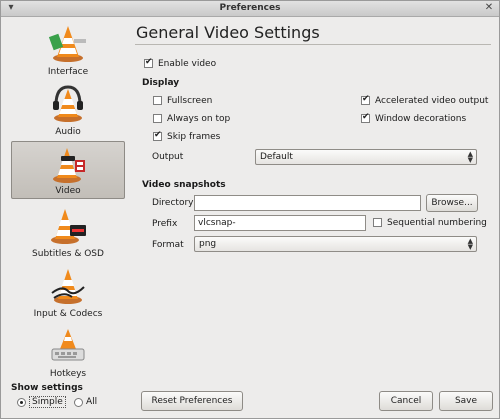 The image size is (500, 419). Describe the element at coordinates (168, 157) in the screenshot. I see `output-label: Output` at that location.